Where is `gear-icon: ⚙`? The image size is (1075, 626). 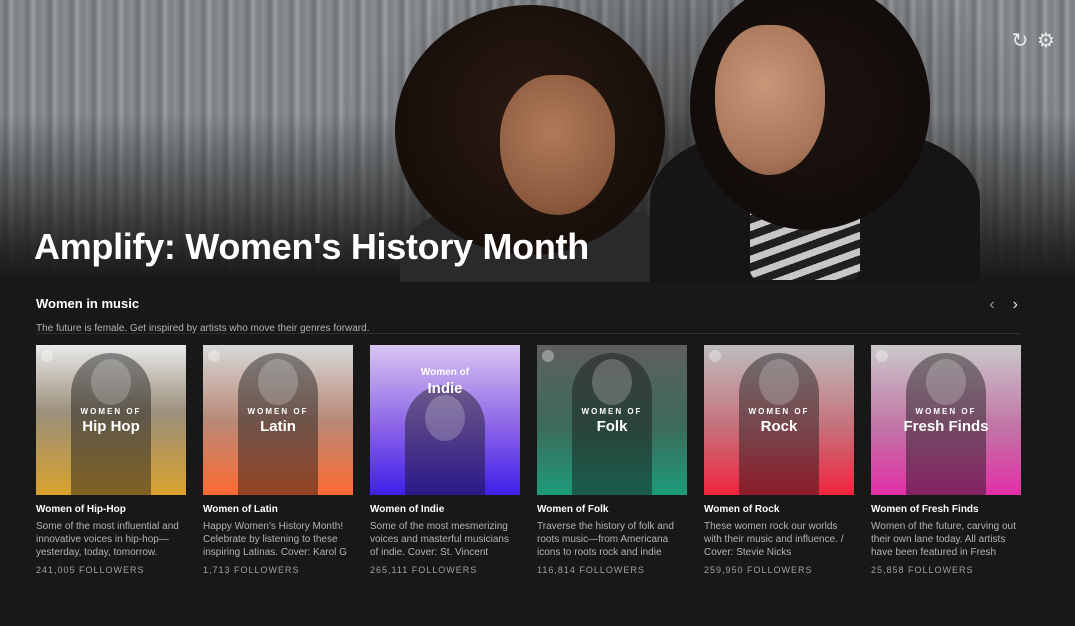
gear-icon: ⚙ is located at coordinates (1046, 41).